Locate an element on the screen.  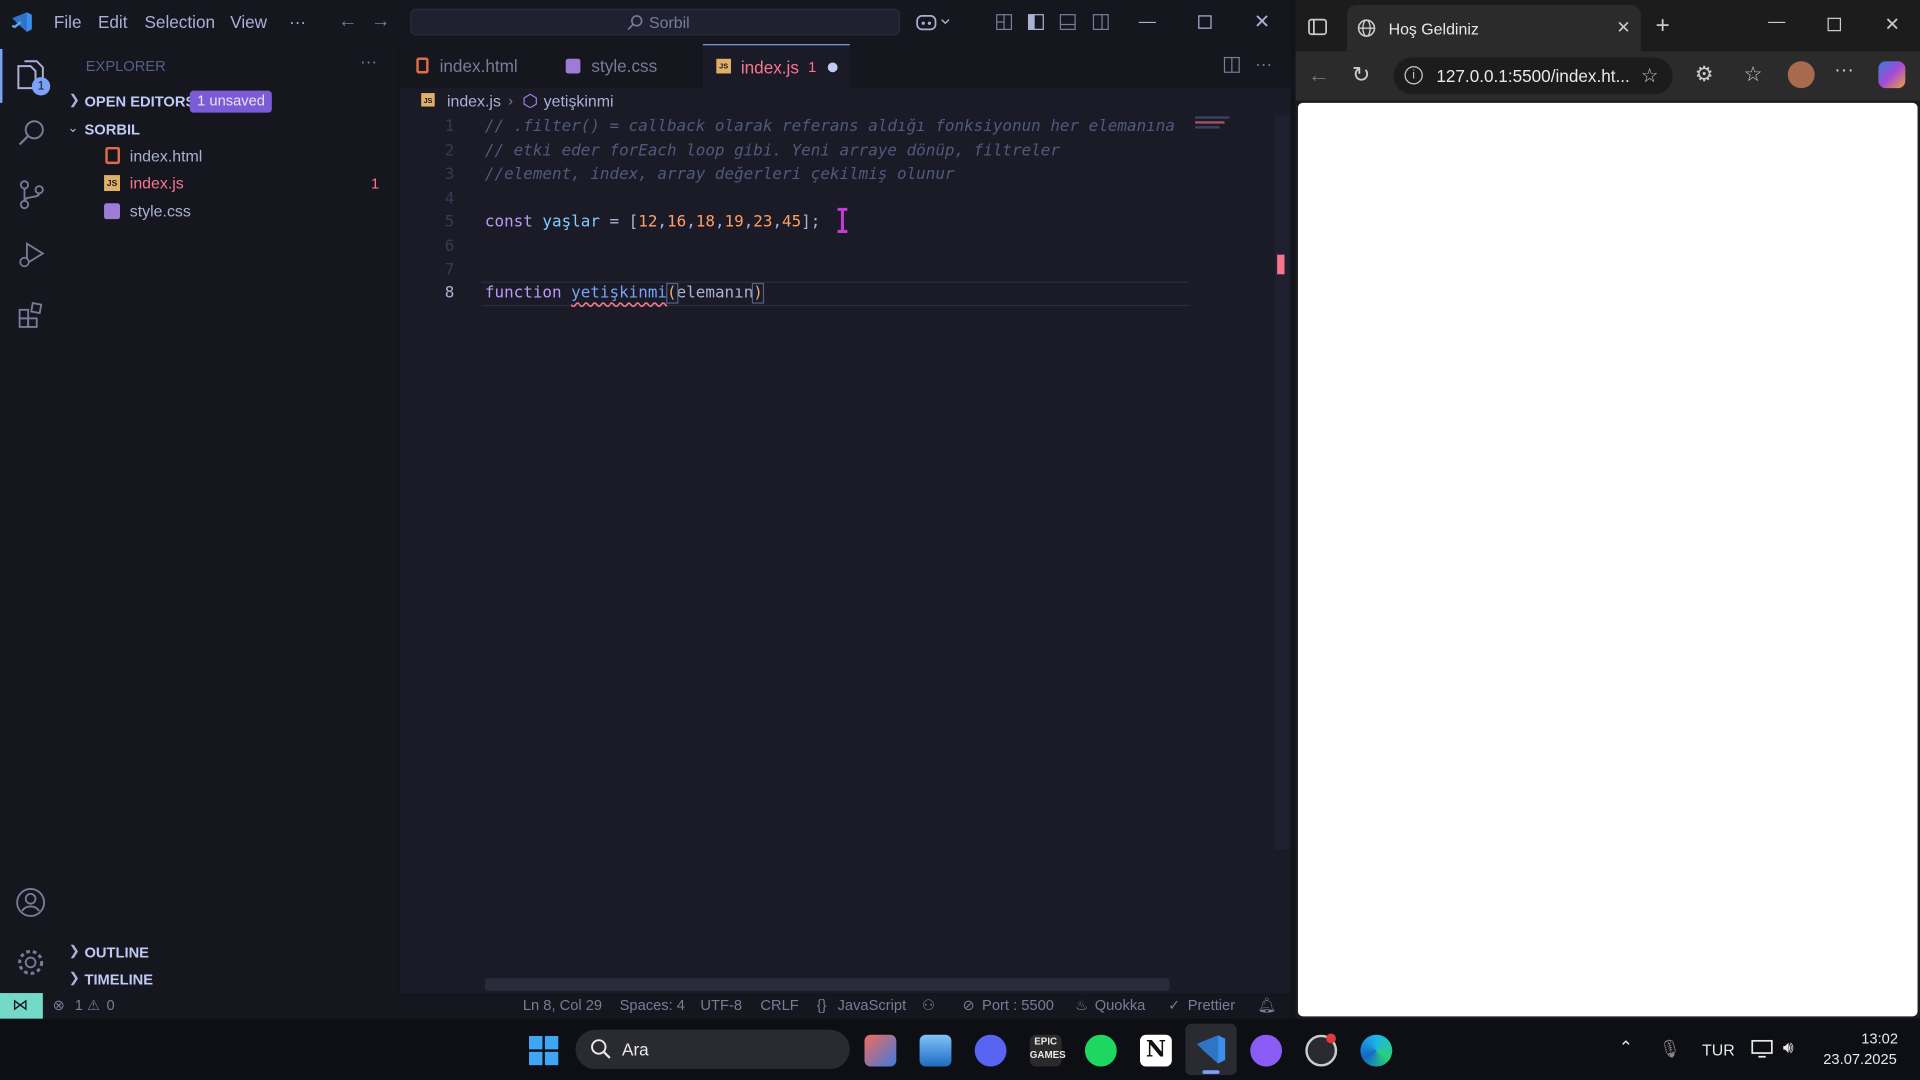
menu-selection: Selection is located at coordinates (179, 22).